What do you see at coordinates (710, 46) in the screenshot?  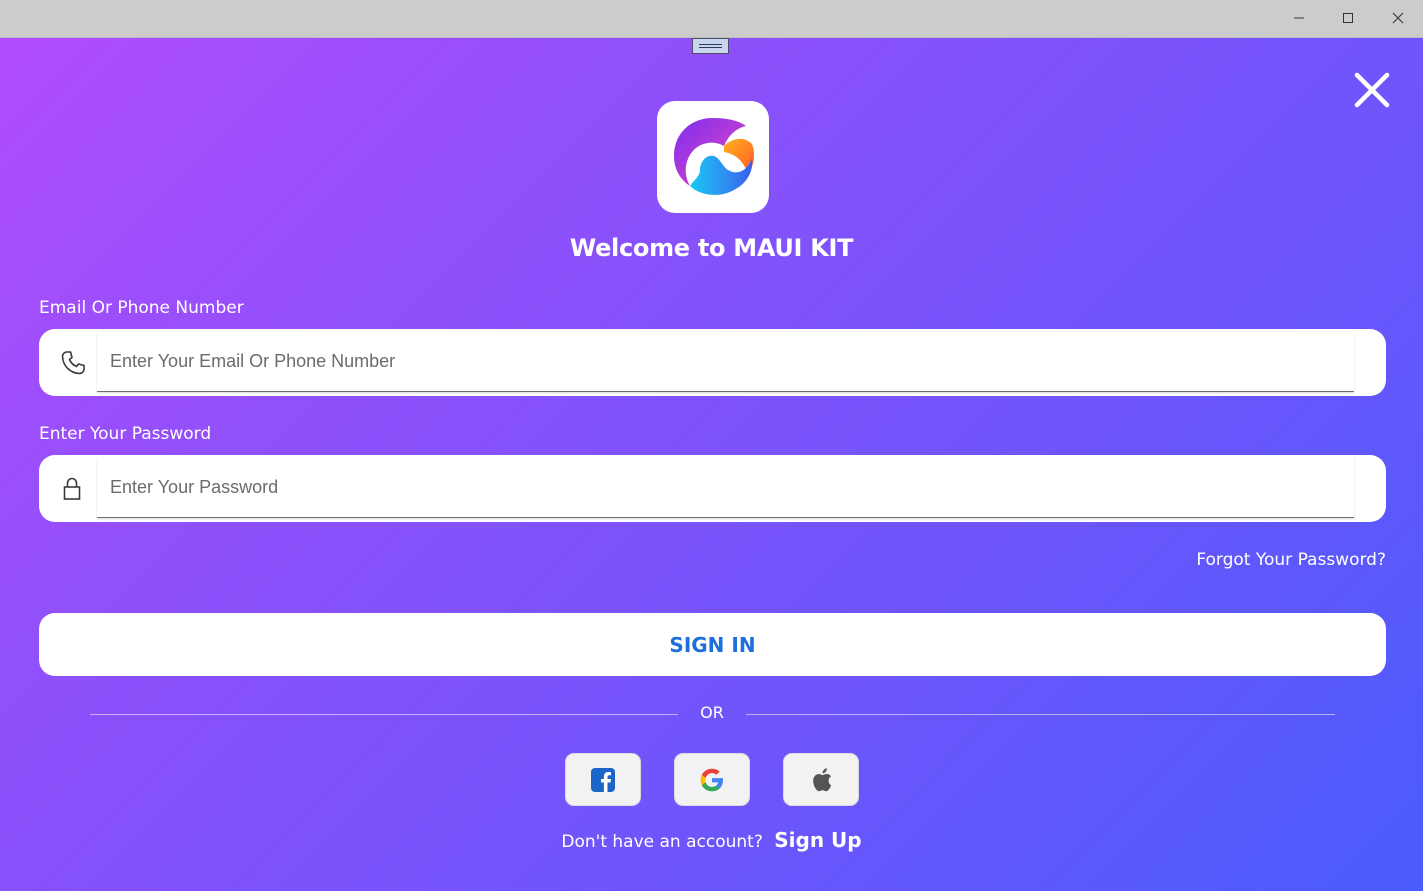 I see `drag-handle` at bounding box center [710, 46].